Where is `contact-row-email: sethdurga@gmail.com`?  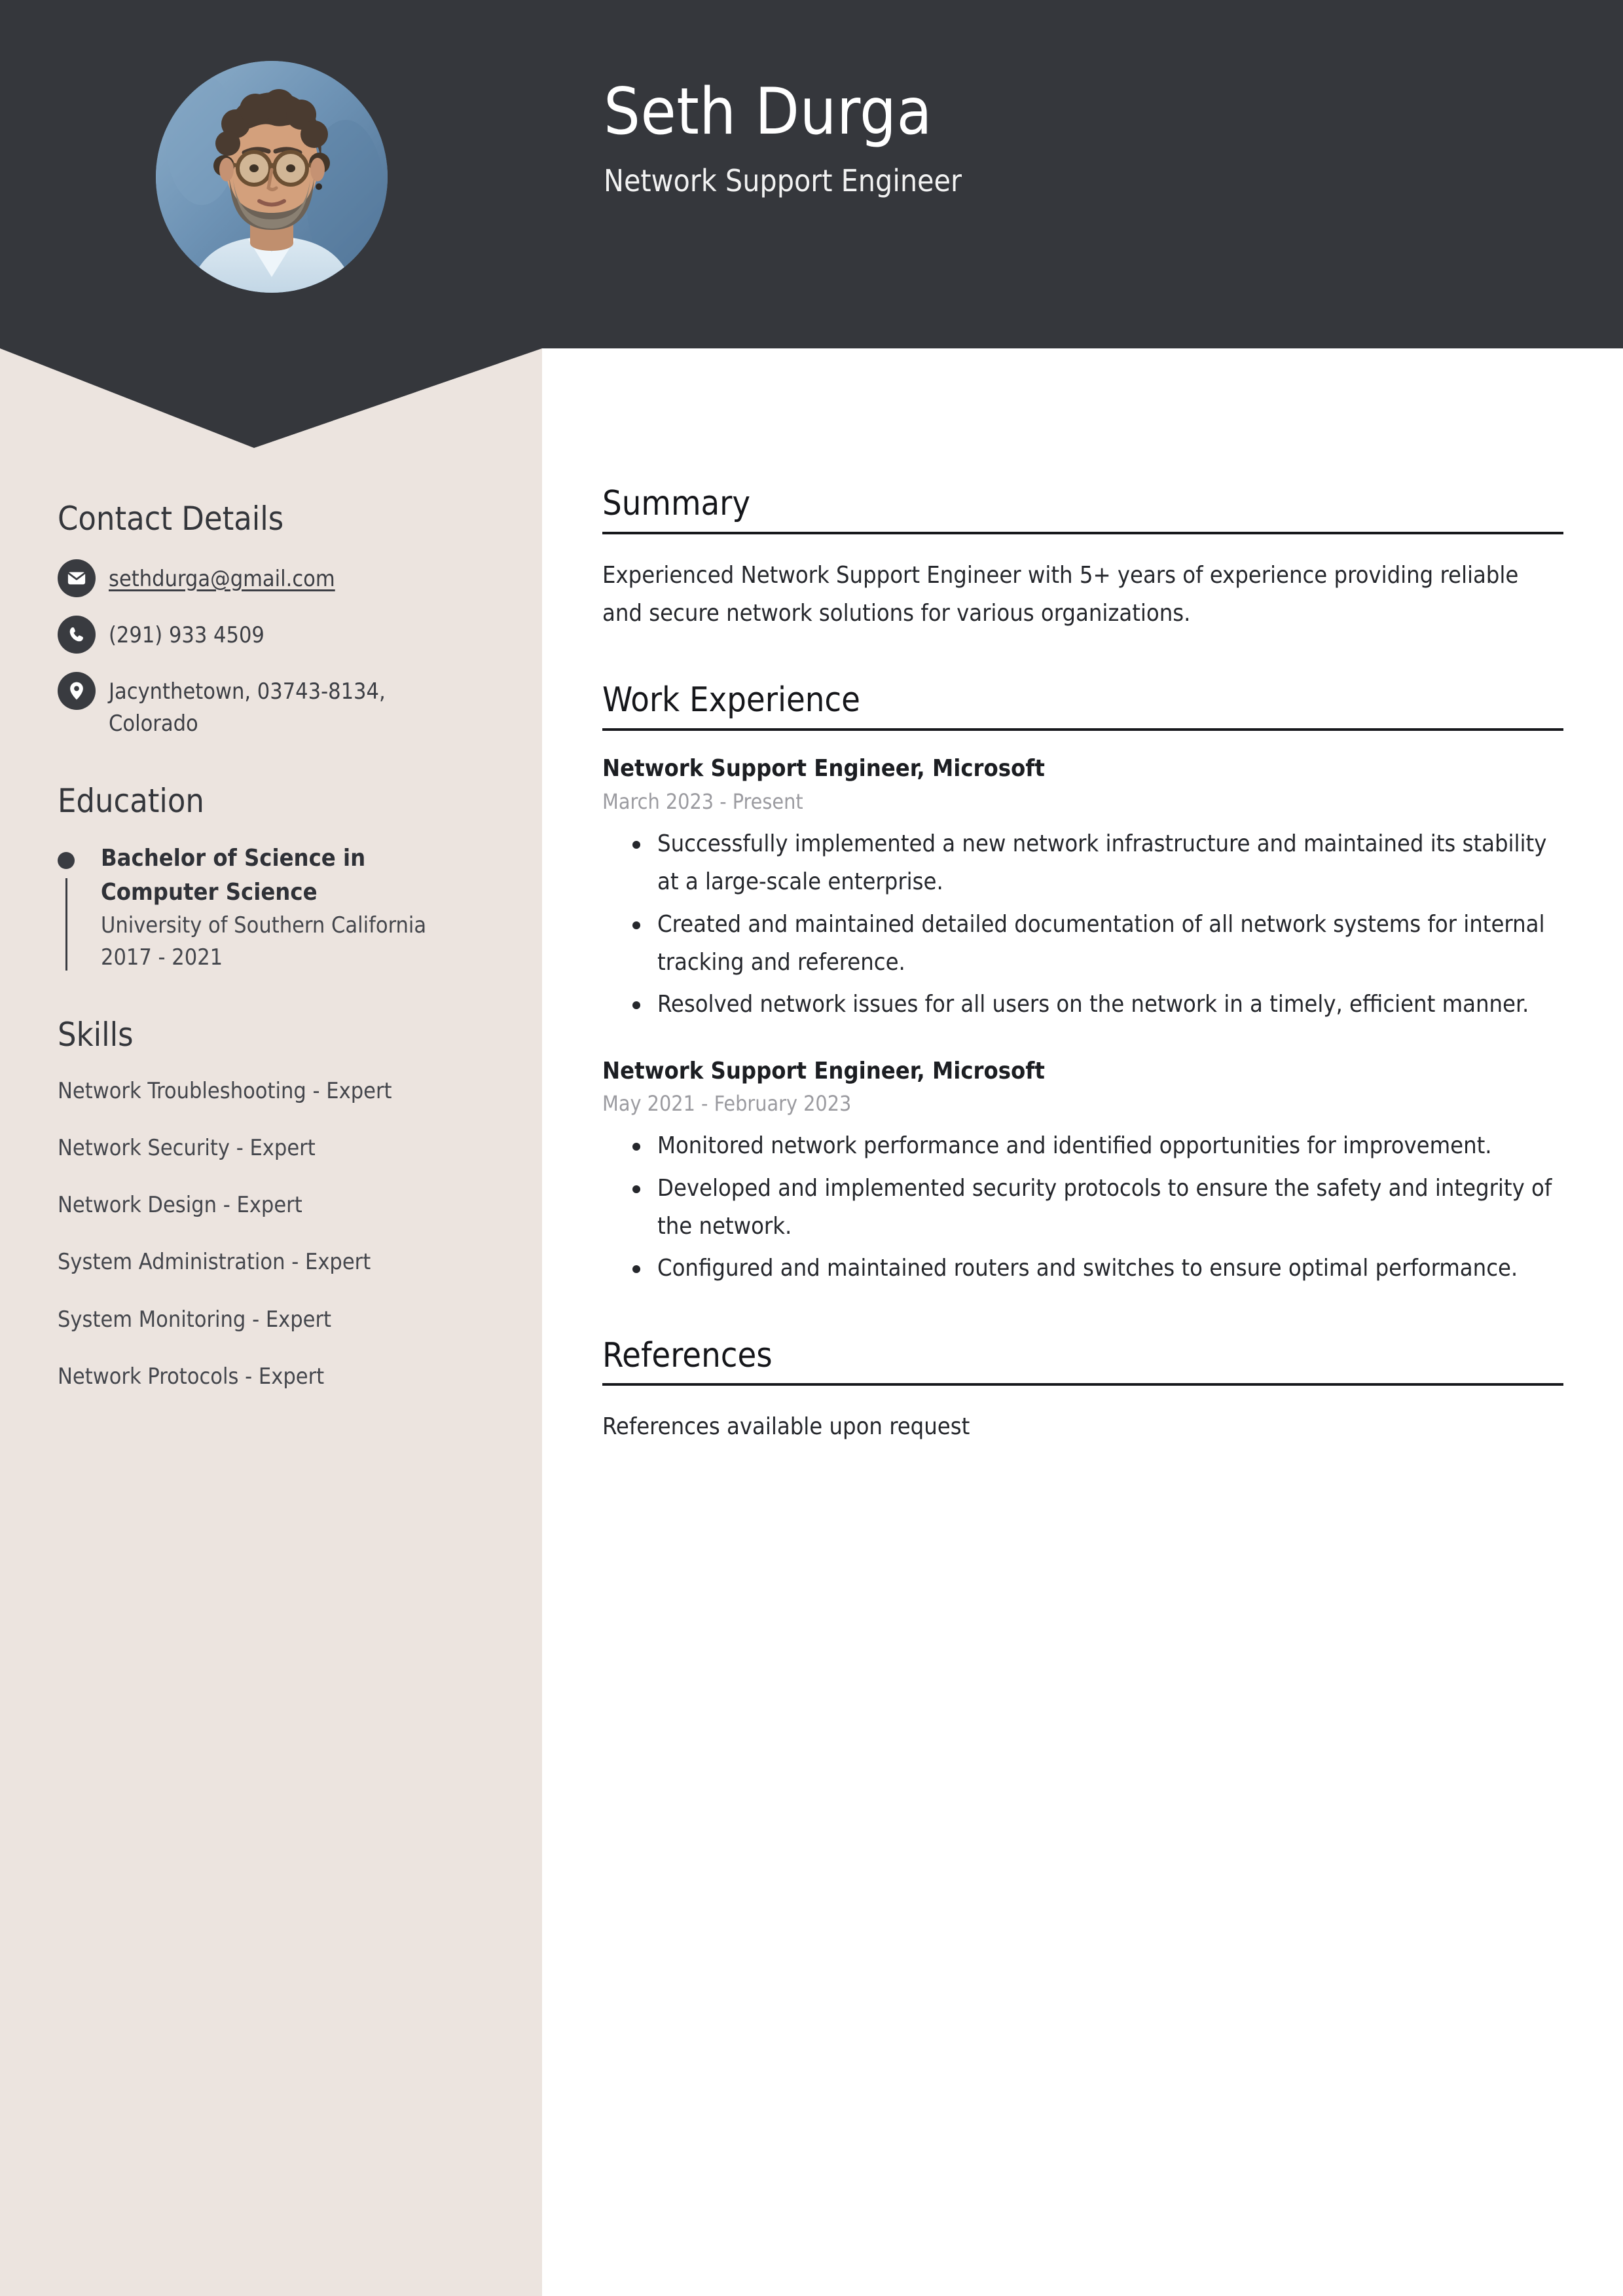 contact-row-email: sethdurga@gmail.com is located at coordinates (274, 578).